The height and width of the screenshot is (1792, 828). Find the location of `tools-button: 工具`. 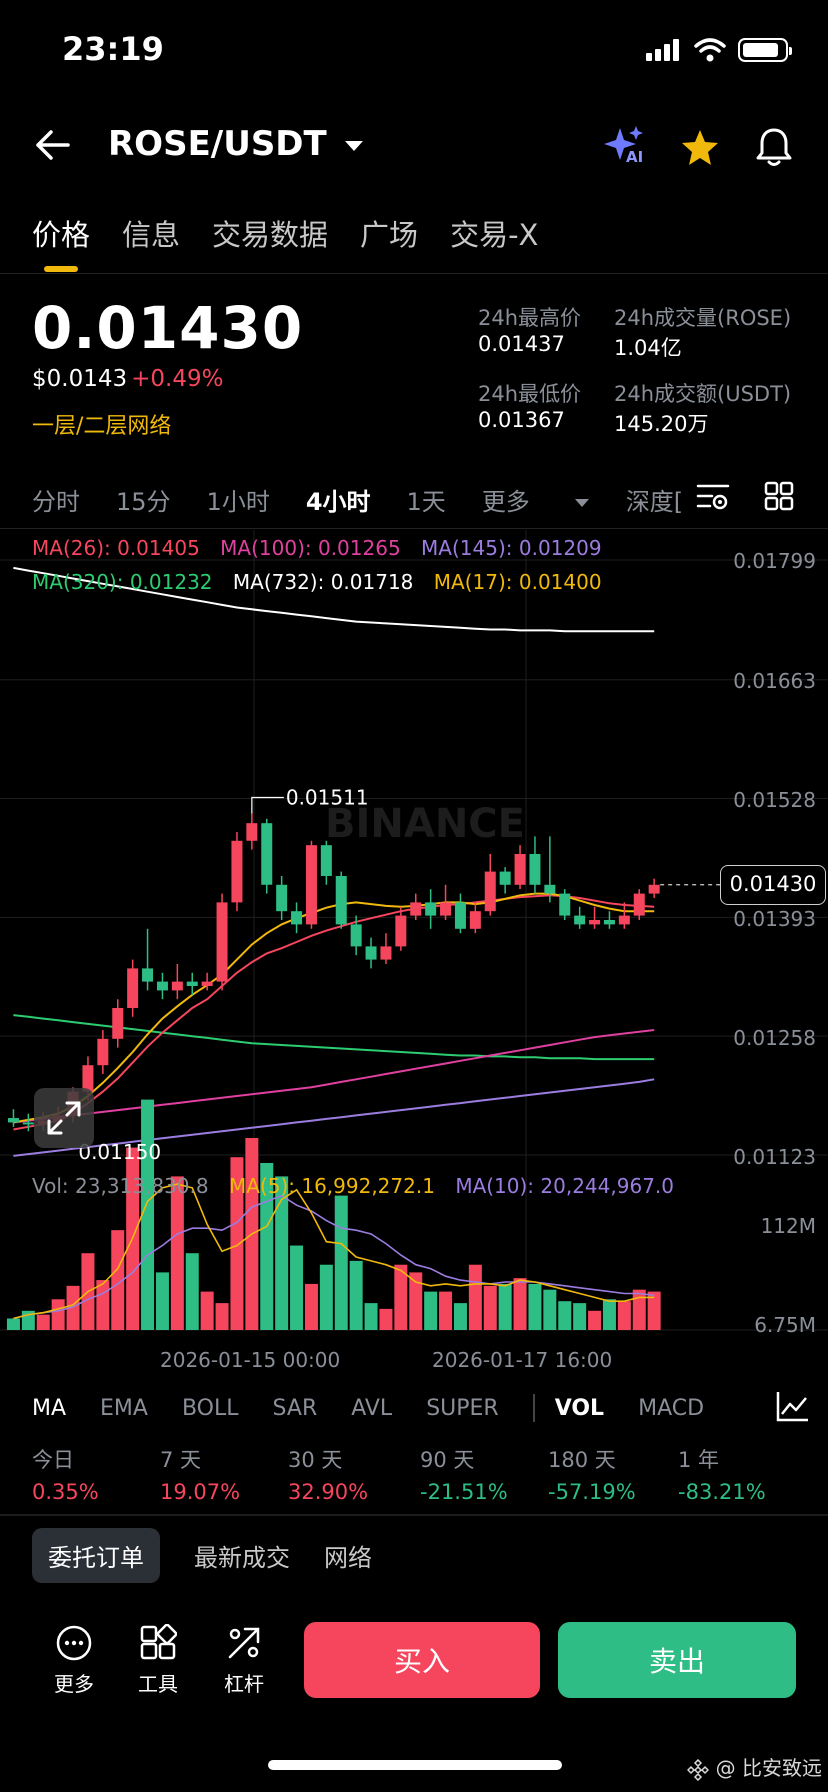

tools-button: 工具 is located at coordinates (158, 1660).